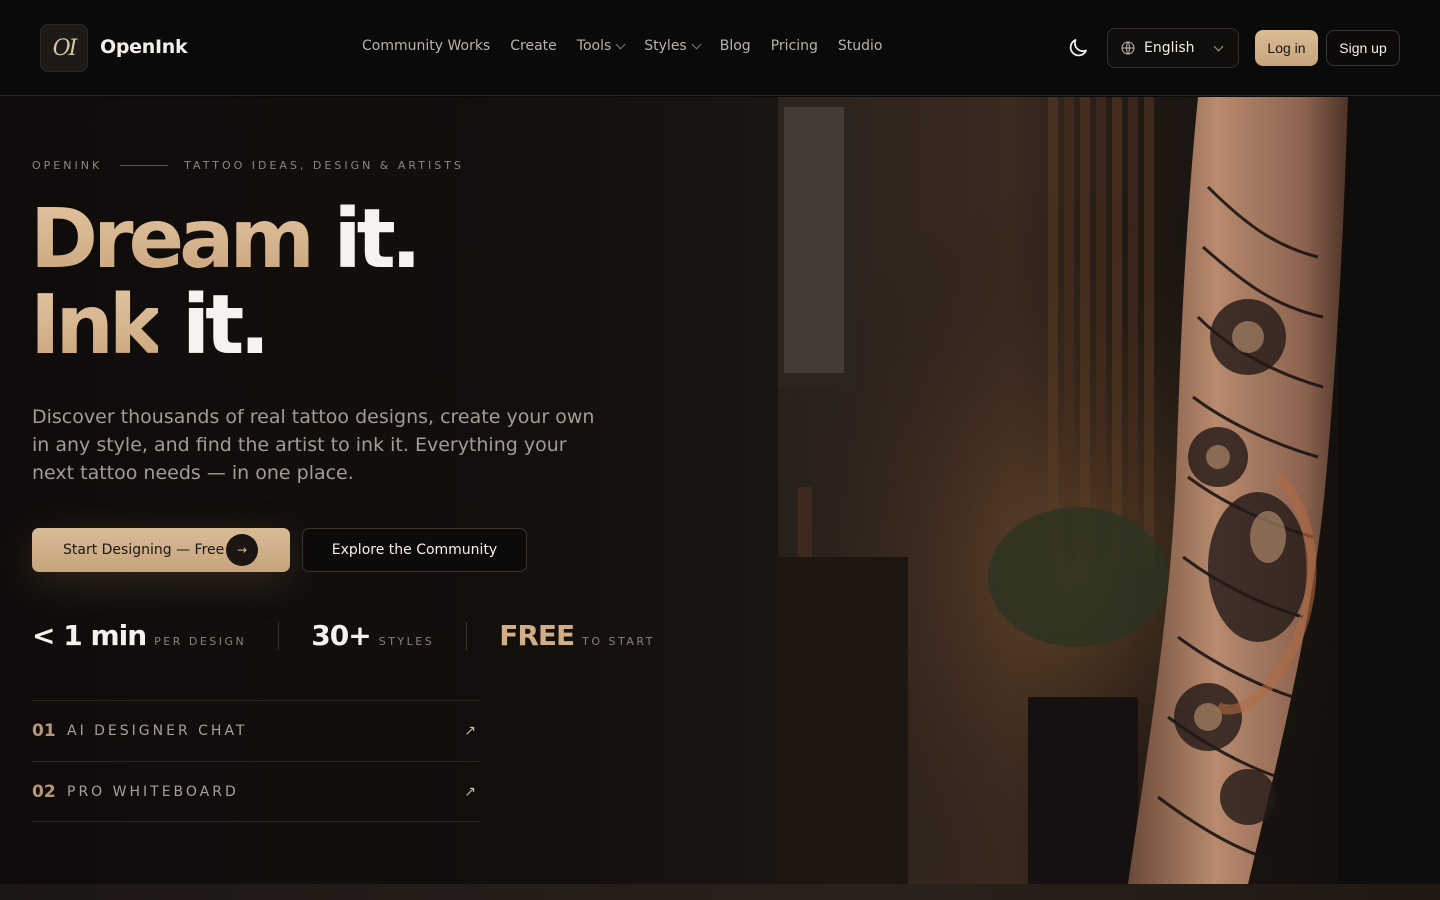  Describe the element at coordinates (96, 325) in the screenshot. I see `headline-word: Ink` at that location.